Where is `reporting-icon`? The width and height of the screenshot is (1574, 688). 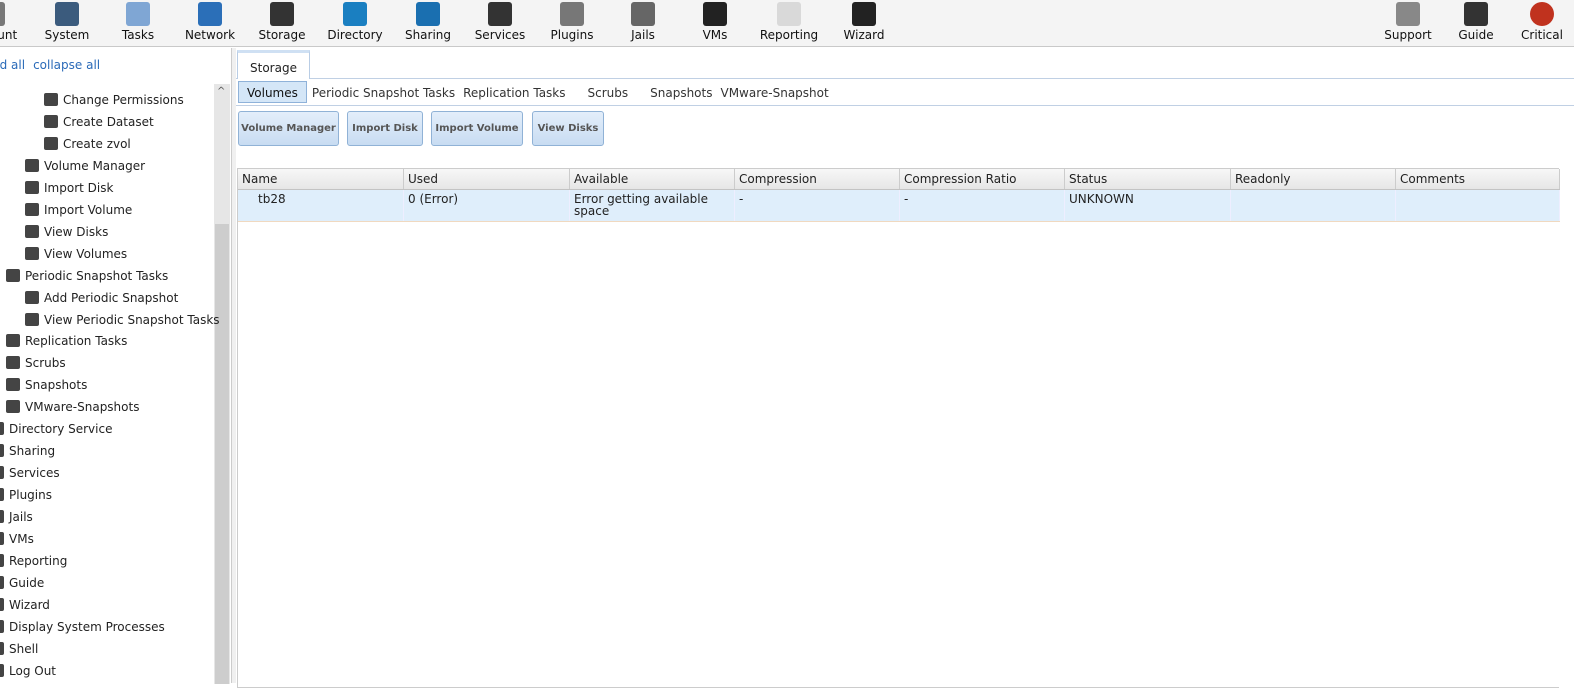
reporting-icon is located at coordinates (789, 14).